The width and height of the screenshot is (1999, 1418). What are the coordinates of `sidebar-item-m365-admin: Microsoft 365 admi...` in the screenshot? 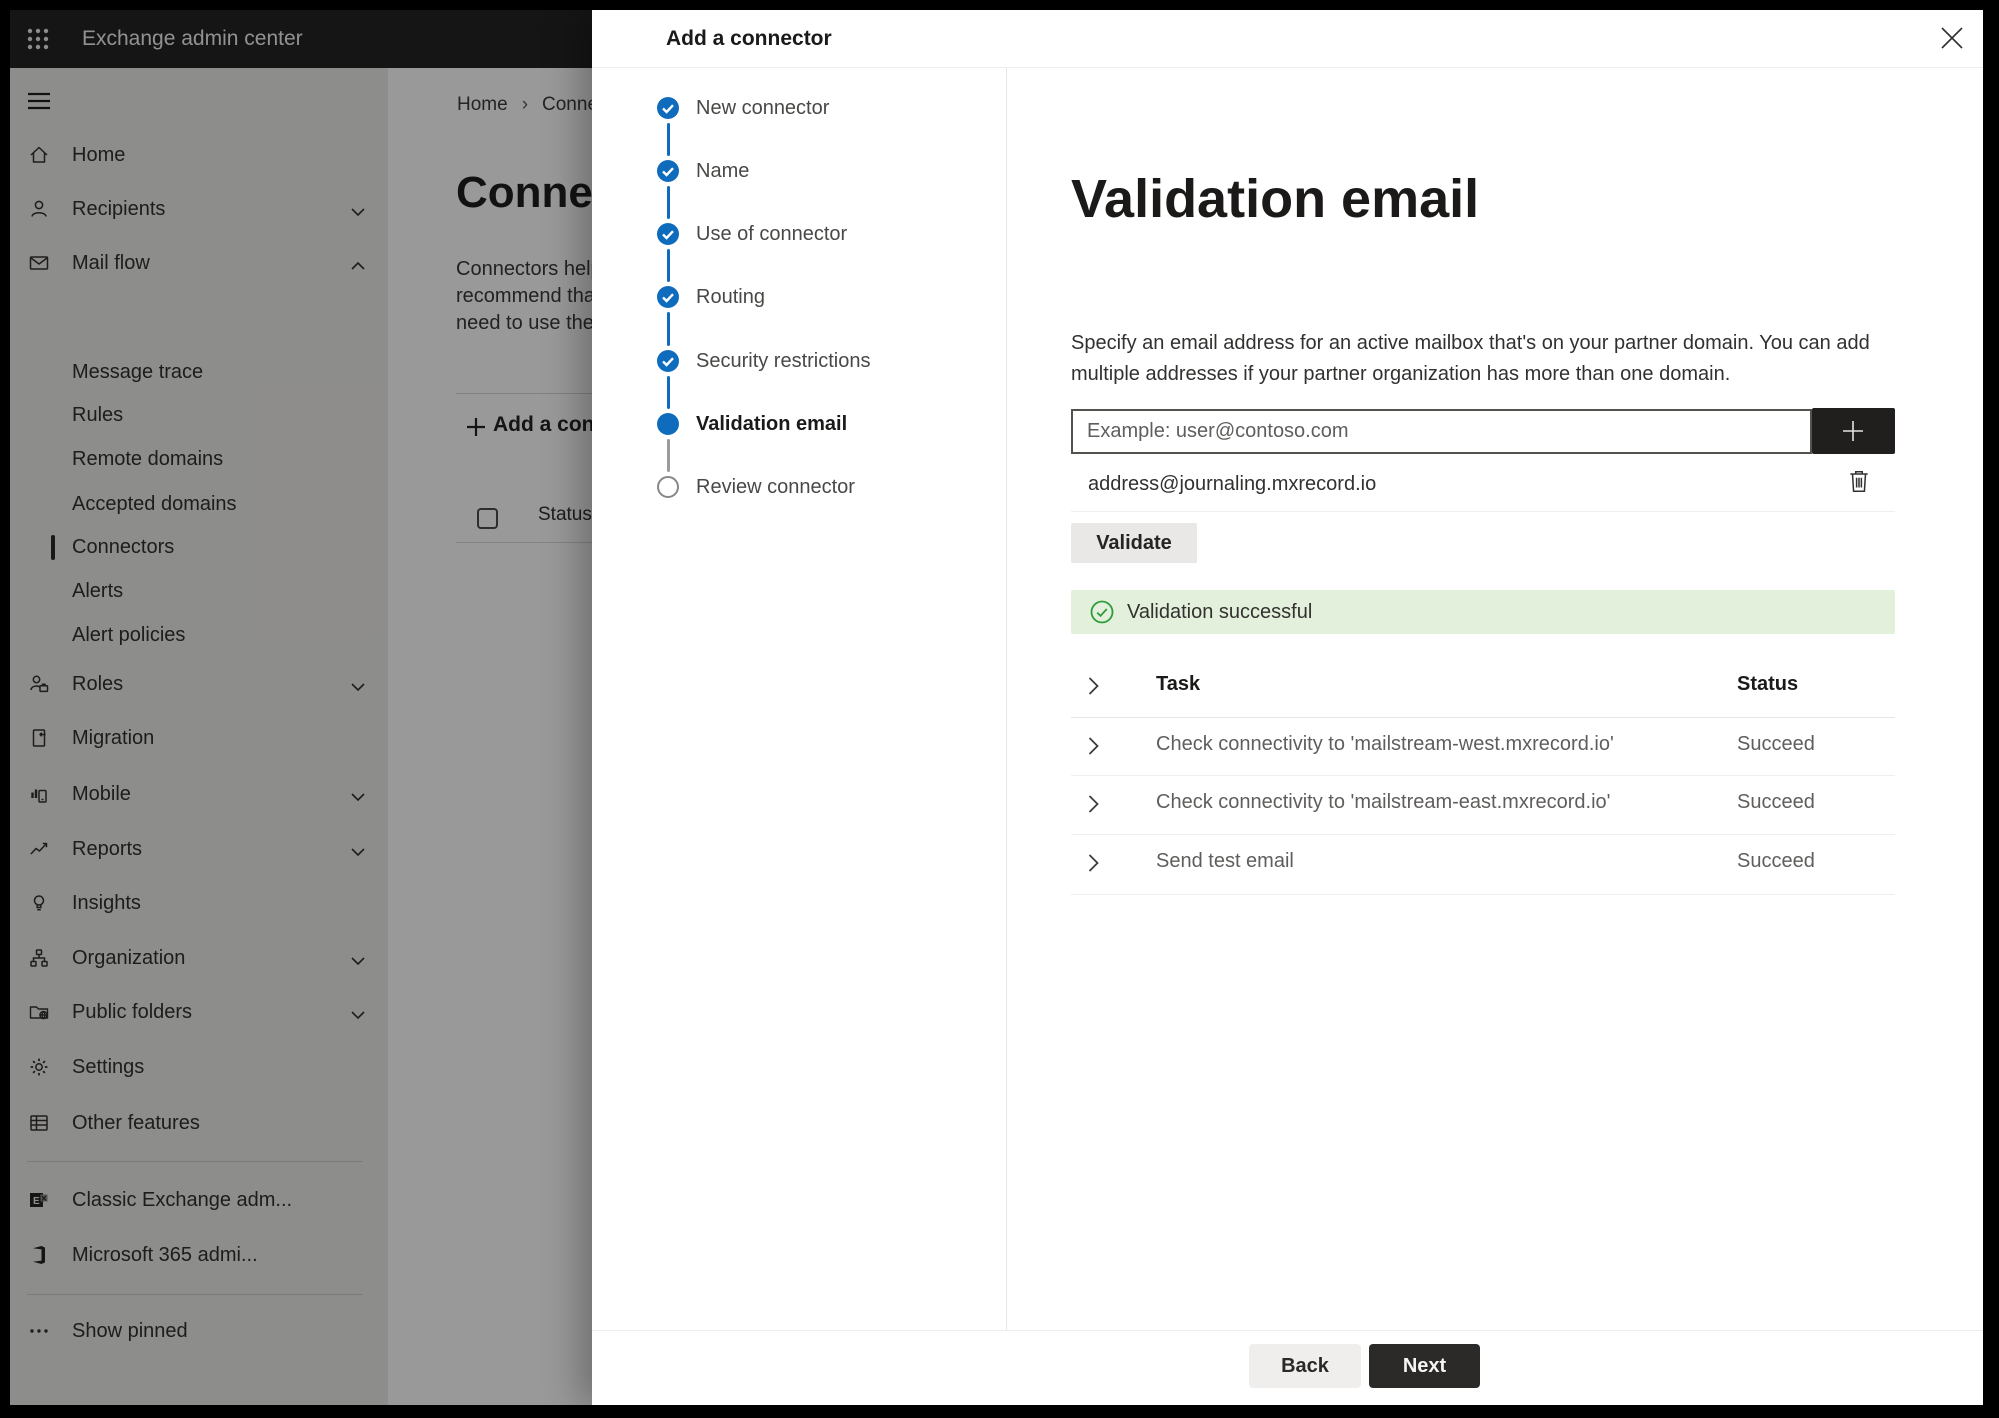 It's located at (199, 1255).